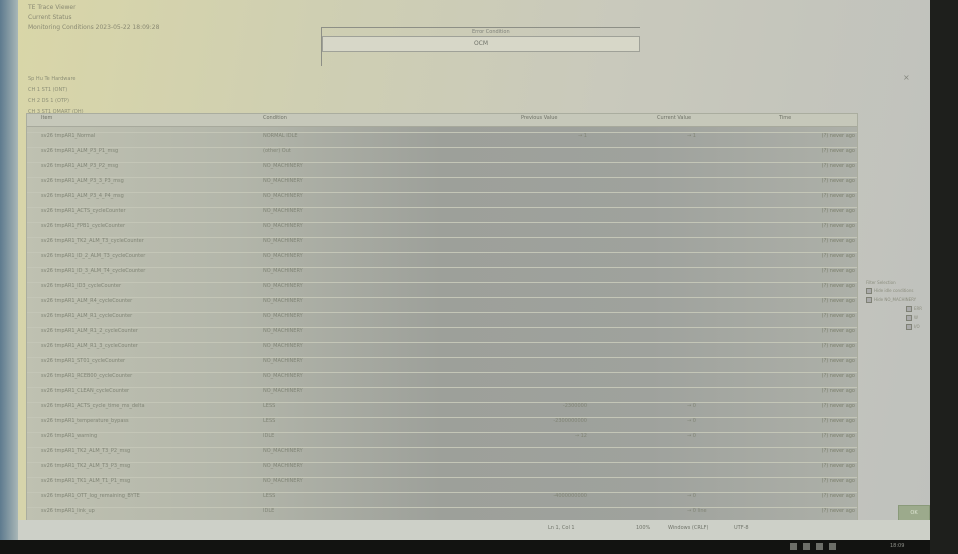  I want to click on item-cell: sv26 tmpAR1_ID3_cycleCounter, so click(81, 286).